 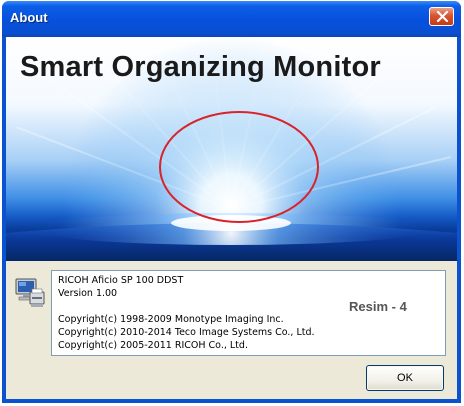 What do you see at coordinates (405, 378) in the screenshot?
I see `ok-button: OK` at bounding box center [405, 378].